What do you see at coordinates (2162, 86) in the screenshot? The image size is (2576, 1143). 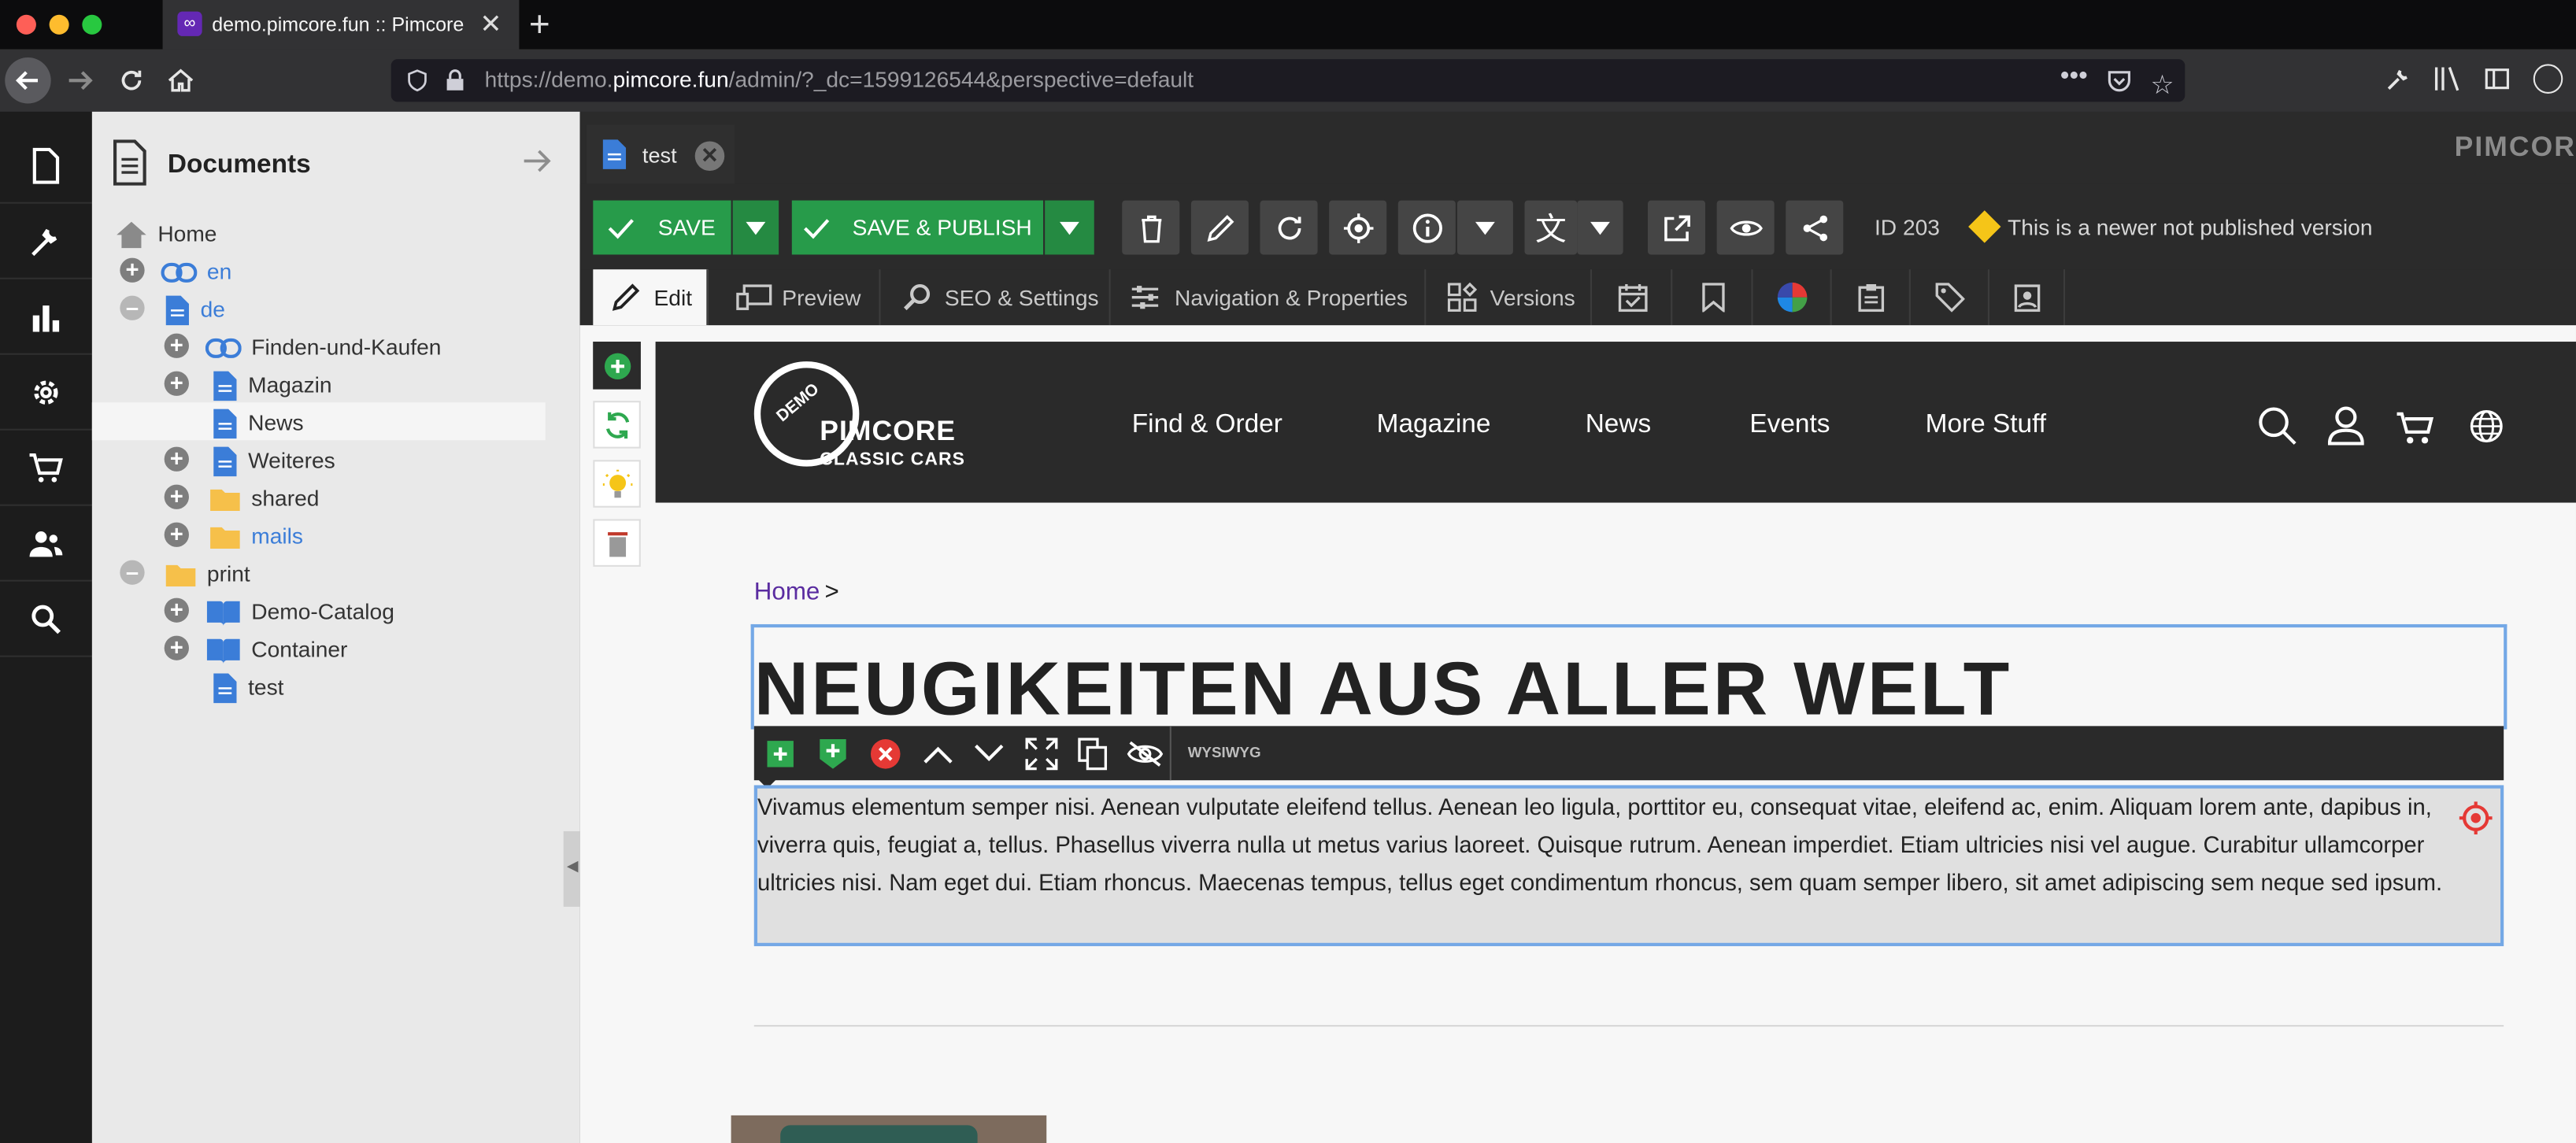 I see `bookmark-star-icon: ☆` at bounding box center [2162, 86].